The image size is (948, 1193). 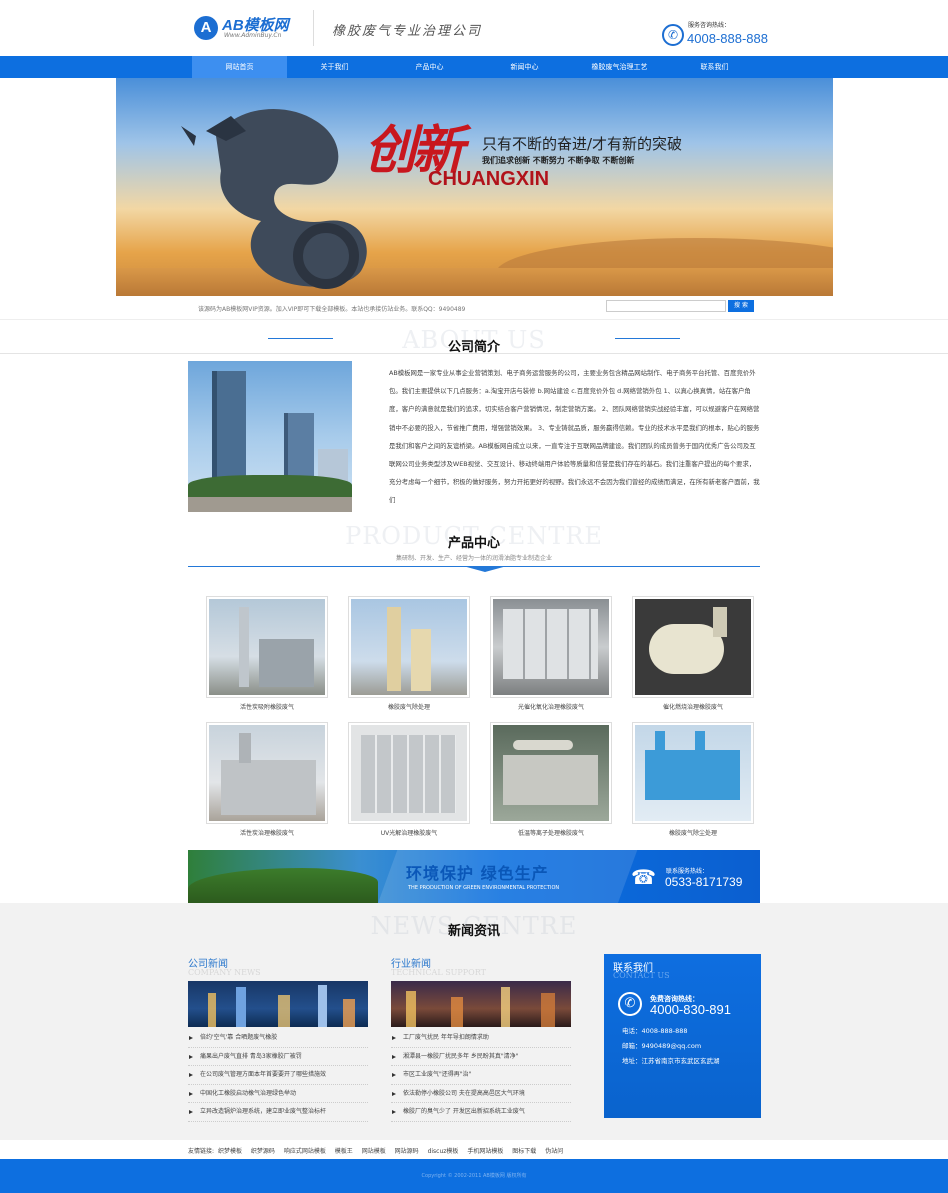 What do you see at coordinates (690, 1009) in the screenshot?
I see `contact-free-number: 4000-830-891` at bounding box center [690, 1009].